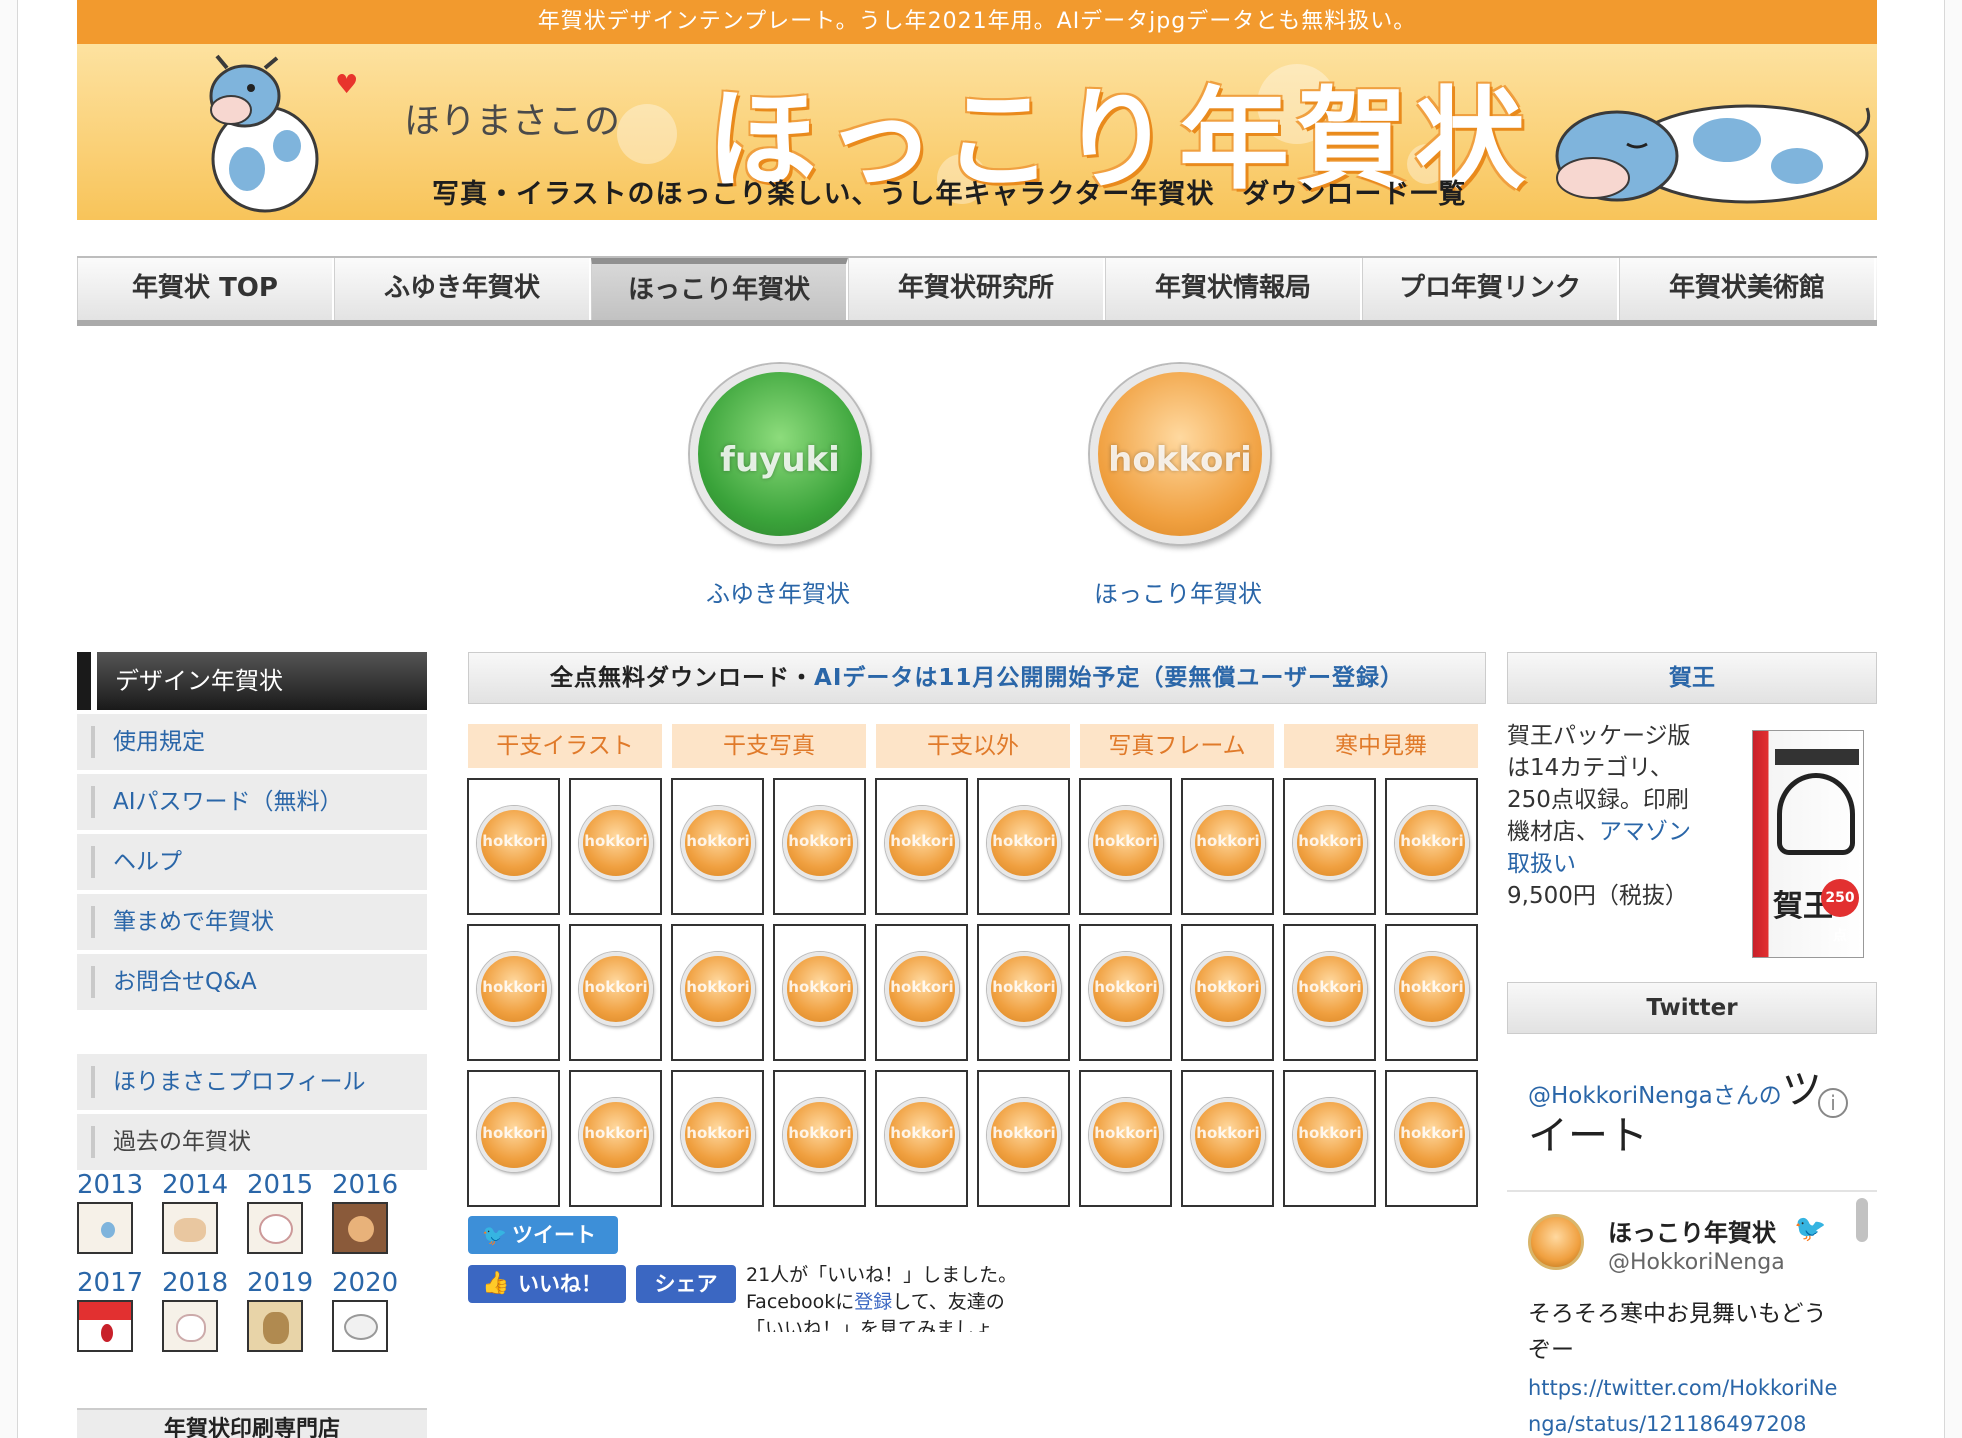 The height and width of the screenshot is (1438, 1962). I want to click on nav-item-research: 年賀状研究所, so click(976, 289).